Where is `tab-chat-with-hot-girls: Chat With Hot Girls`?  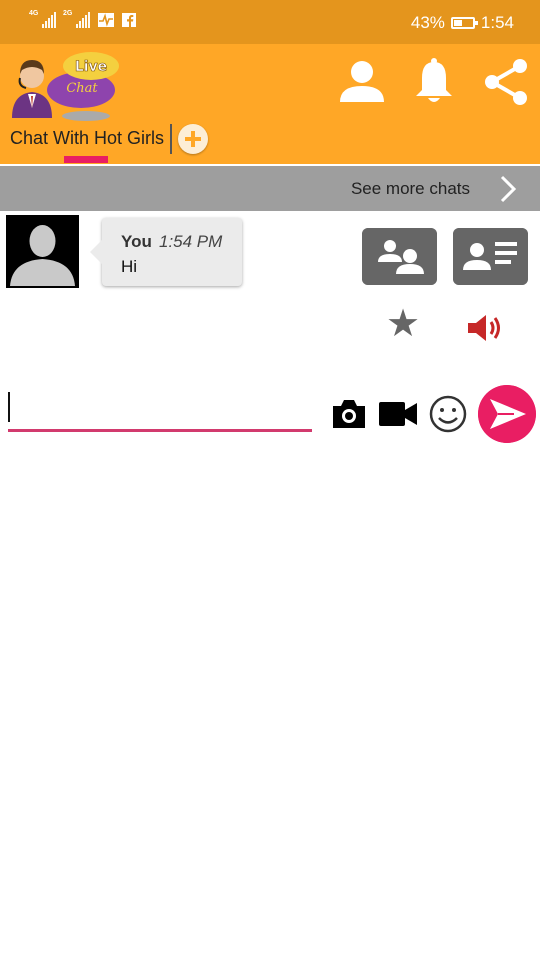 tab-chat-with-hot-girls: Chat With Hot Girls is located at coordinates (87, 138).